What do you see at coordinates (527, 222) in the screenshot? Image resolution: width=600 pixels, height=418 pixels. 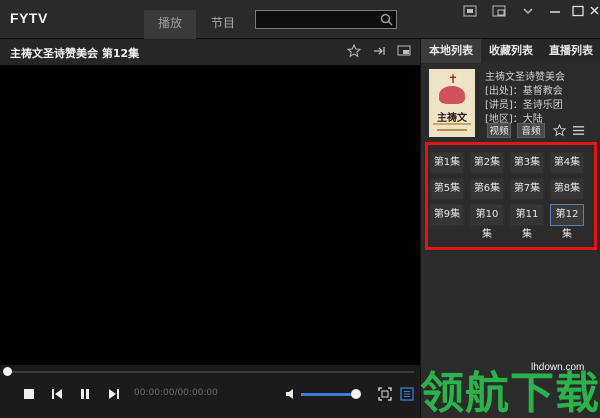 I see `episode-11-button: 第11集` at bounding box center [527, 222].